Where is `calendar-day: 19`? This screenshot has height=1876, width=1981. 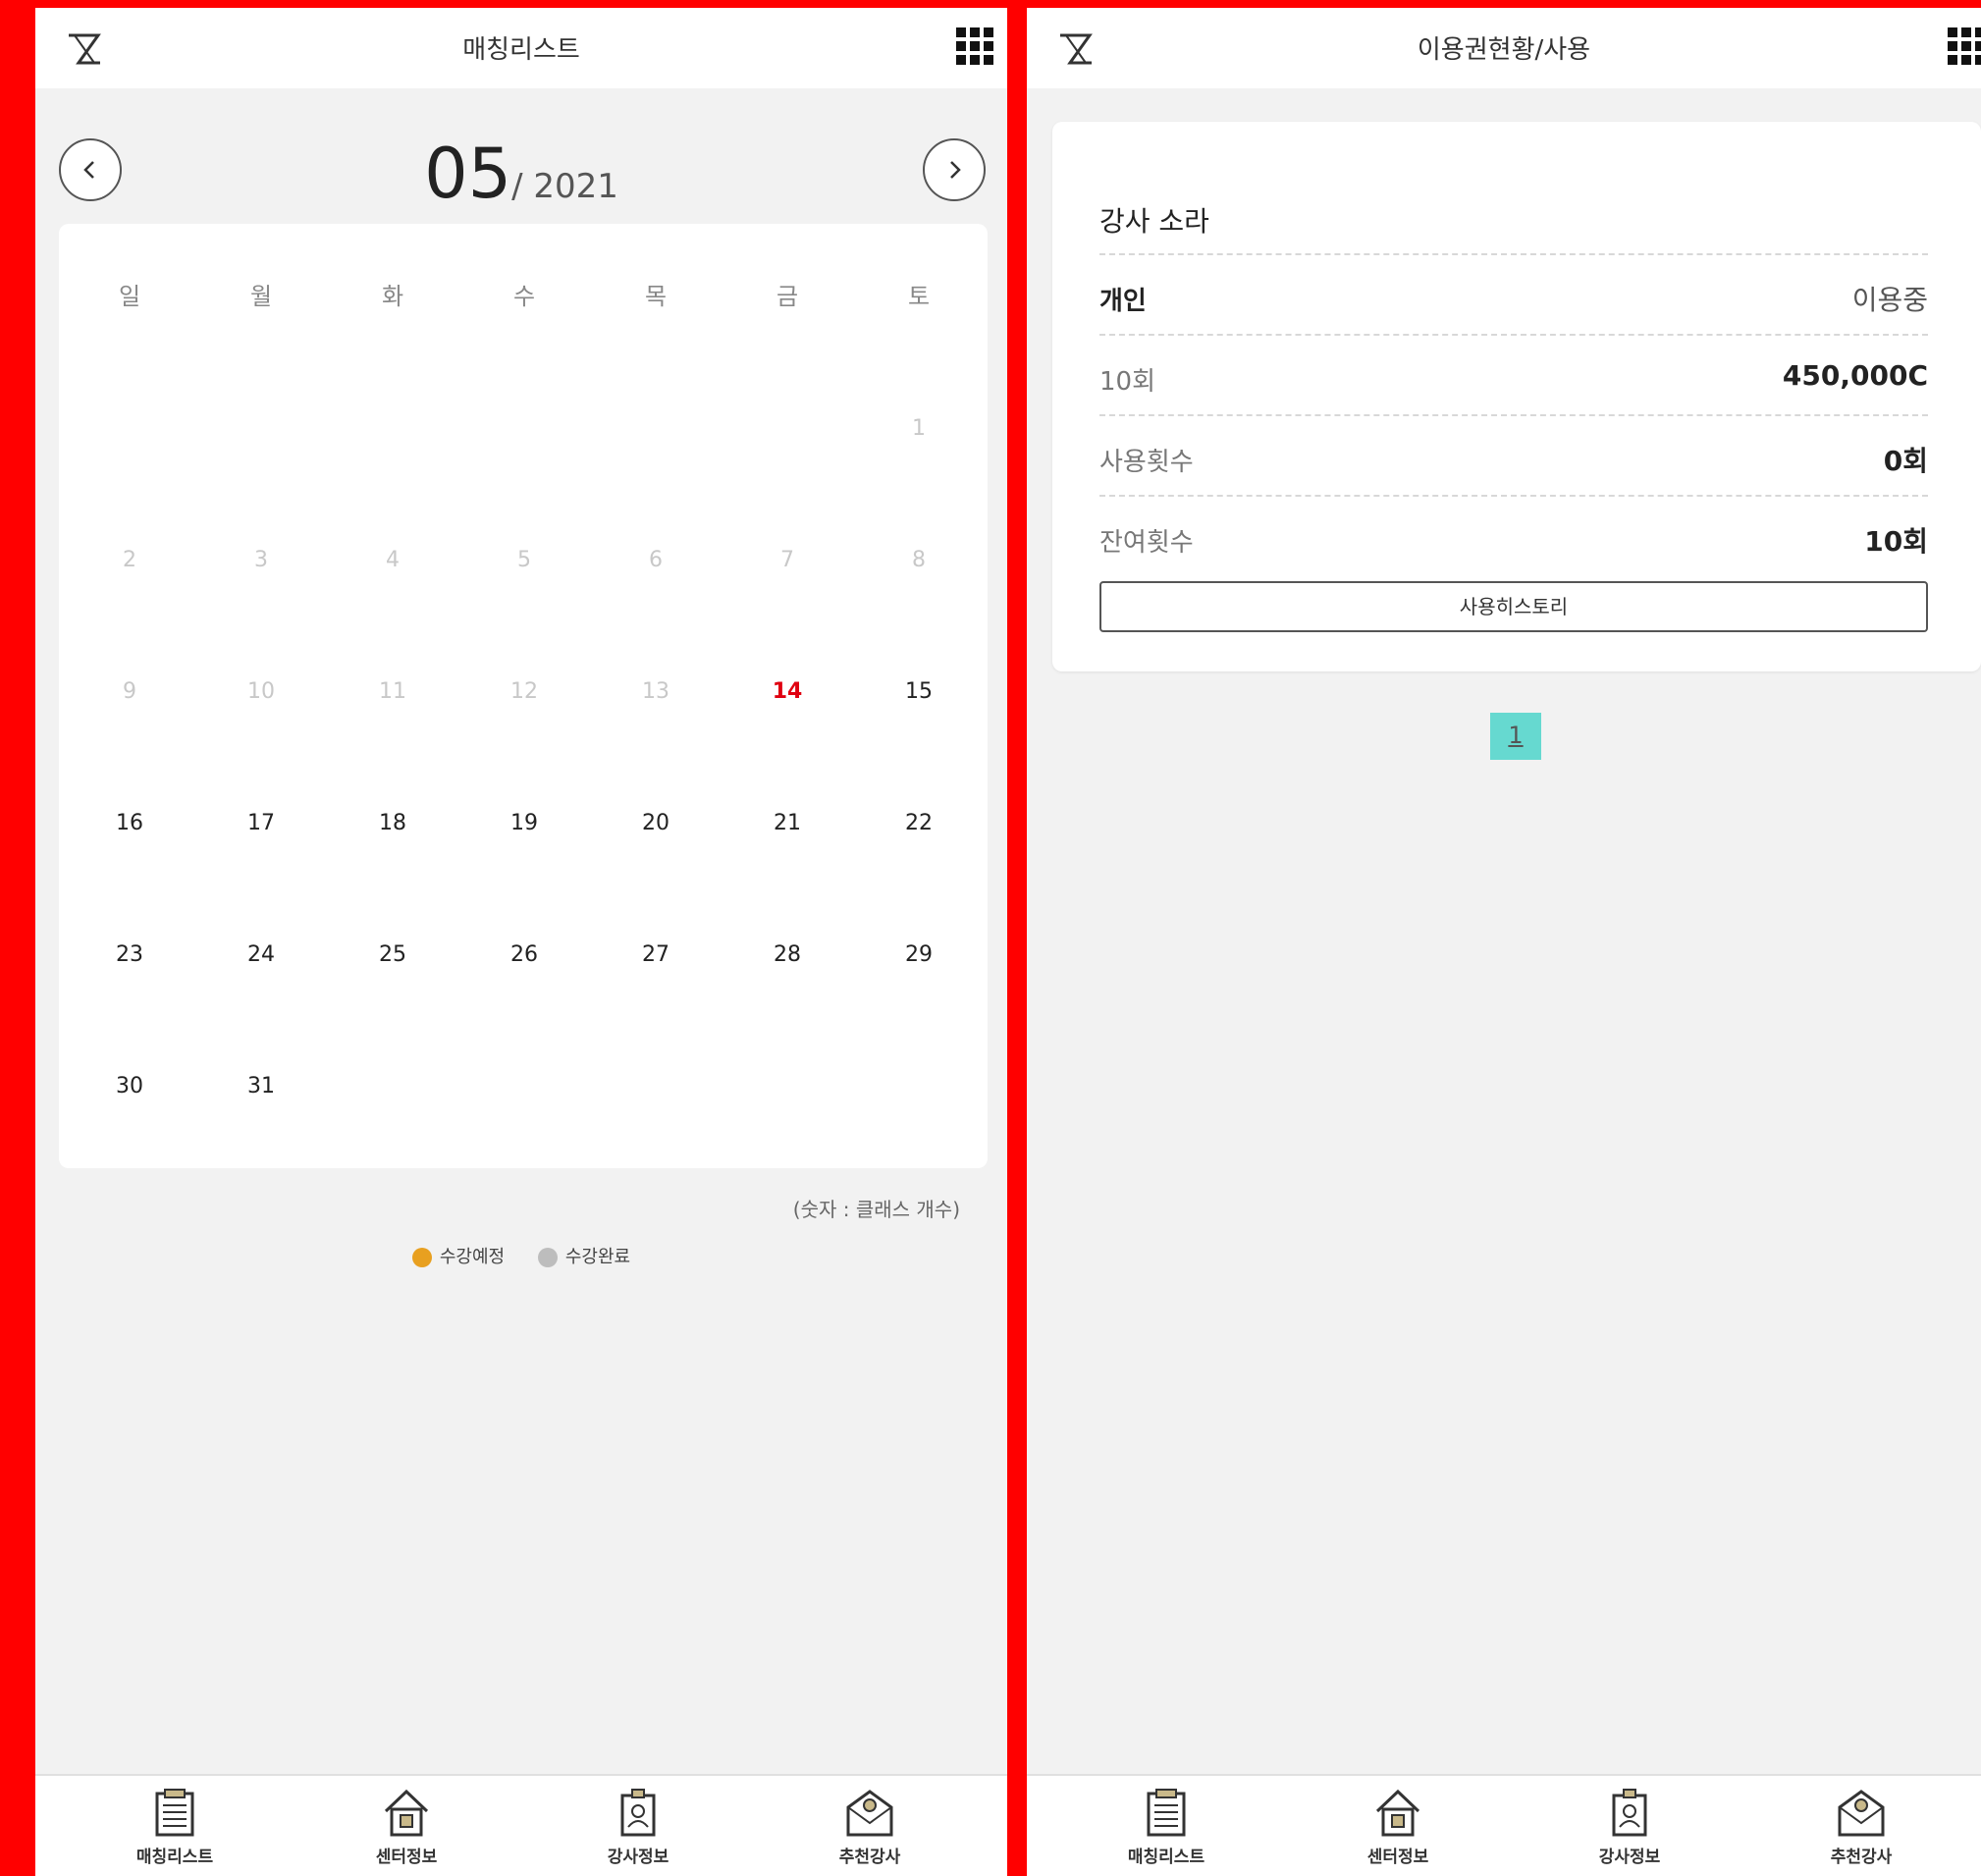 calendar-day: 19 is located at coordinates (524, 823).